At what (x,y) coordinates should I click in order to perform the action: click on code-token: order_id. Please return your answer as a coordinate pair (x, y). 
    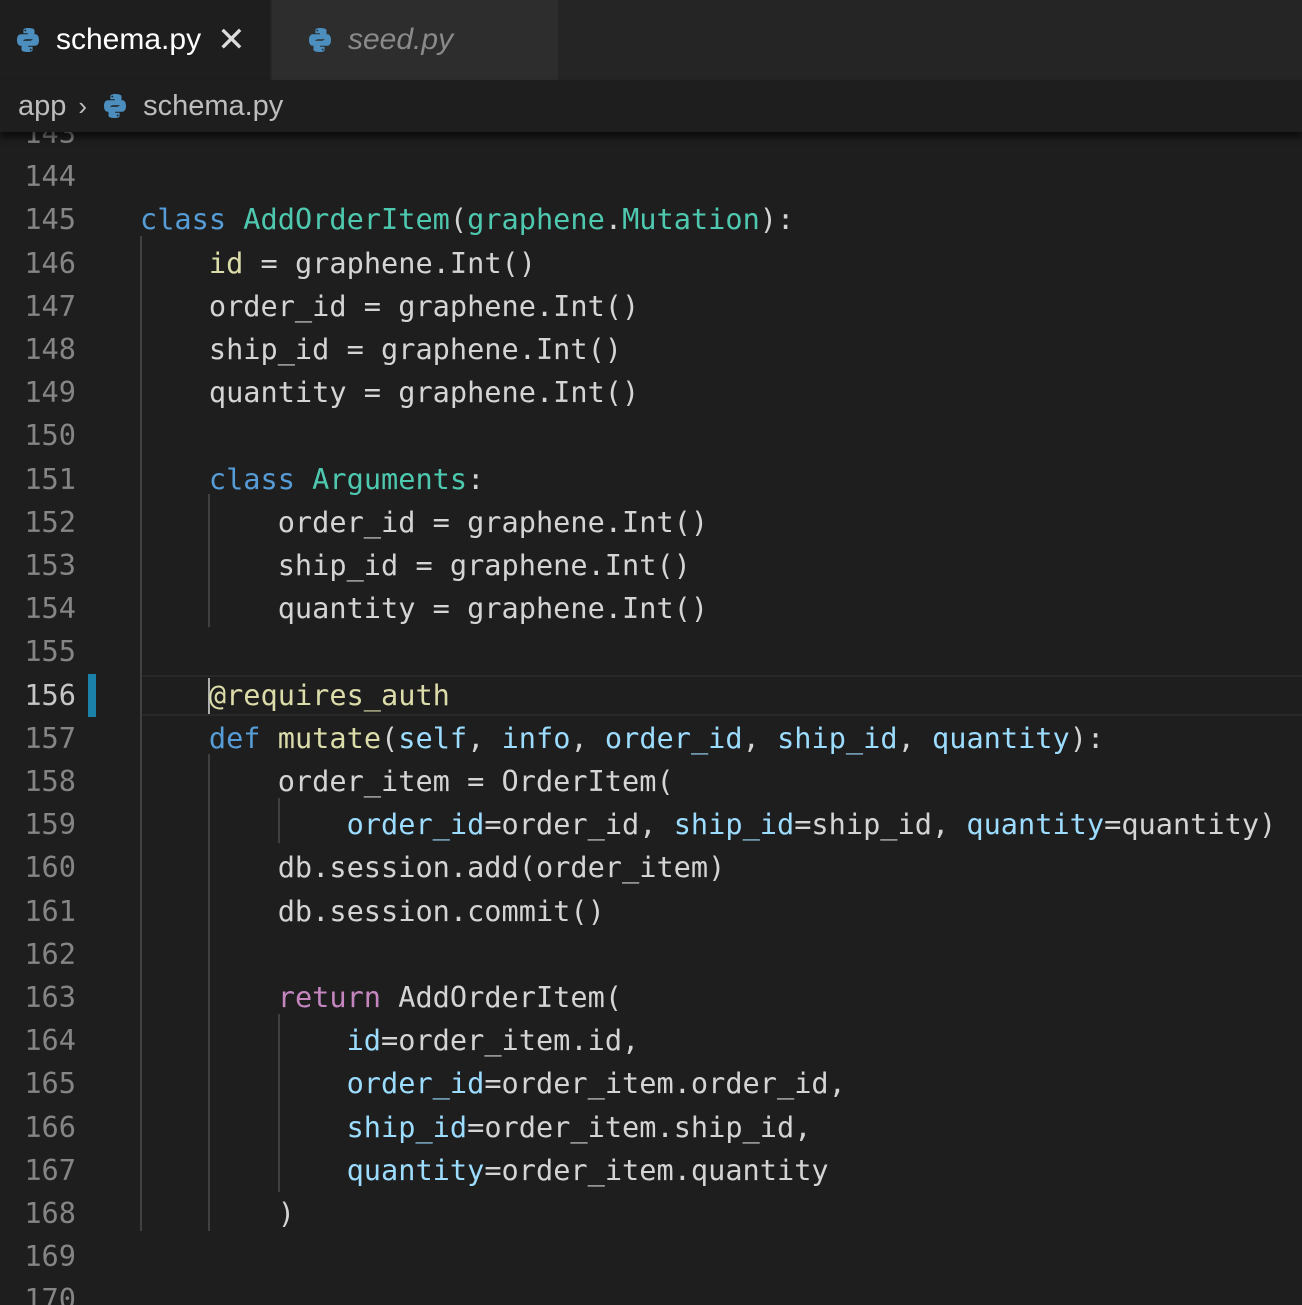
    Looking at the image, I should click on (673, 737).